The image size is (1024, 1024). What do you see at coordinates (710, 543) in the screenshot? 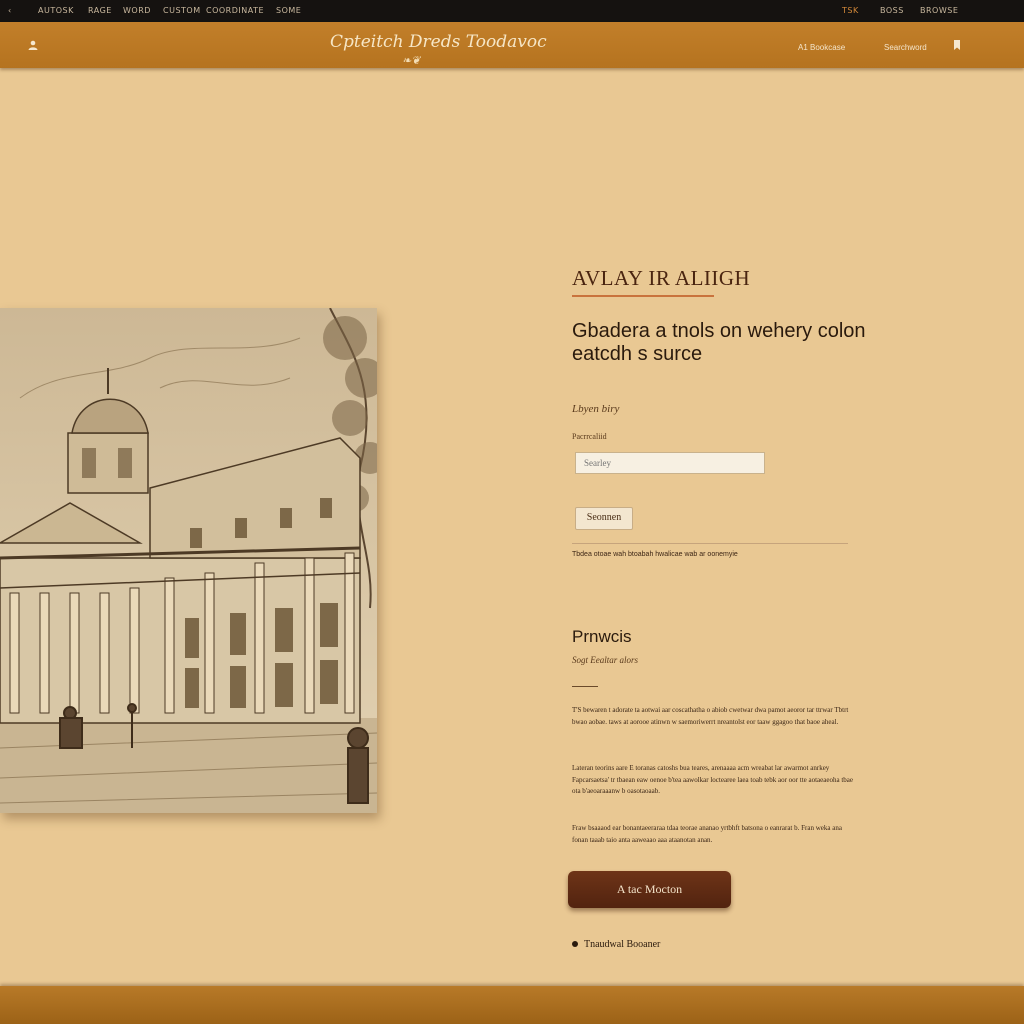
I see `section-divider` at bounding box center [710, 543].